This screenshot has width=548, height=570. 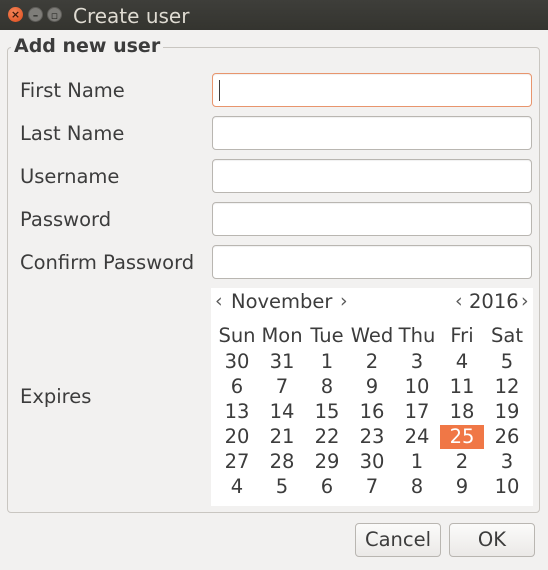 What do you see at coordinates (35, 14) in the screenshot?
I see `minimize-window-icon: –` at bounding box center [35, 14].